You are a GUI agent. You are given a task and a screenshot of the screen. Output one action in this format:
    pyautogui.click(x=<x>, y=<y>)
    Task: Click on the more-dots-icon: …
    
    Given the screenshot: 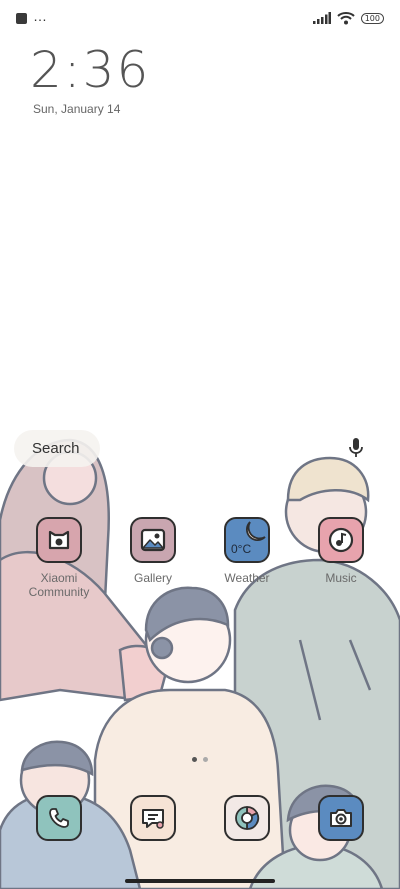 What is the action you would take?
    pyautogui.click(x=40, y=16)
    